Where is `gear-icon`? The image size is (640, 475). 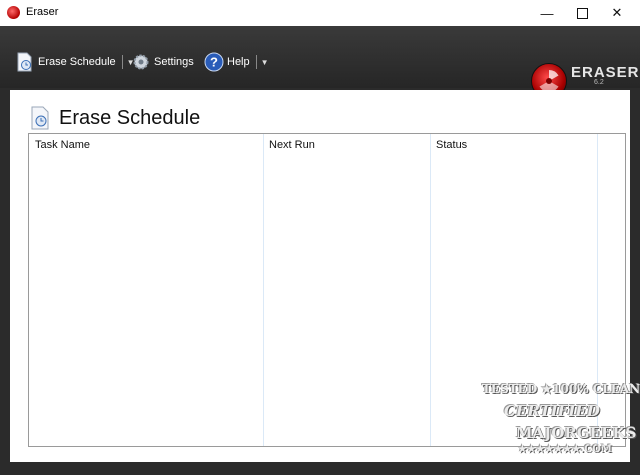 gear-icon is located at coordinates (141, 62).